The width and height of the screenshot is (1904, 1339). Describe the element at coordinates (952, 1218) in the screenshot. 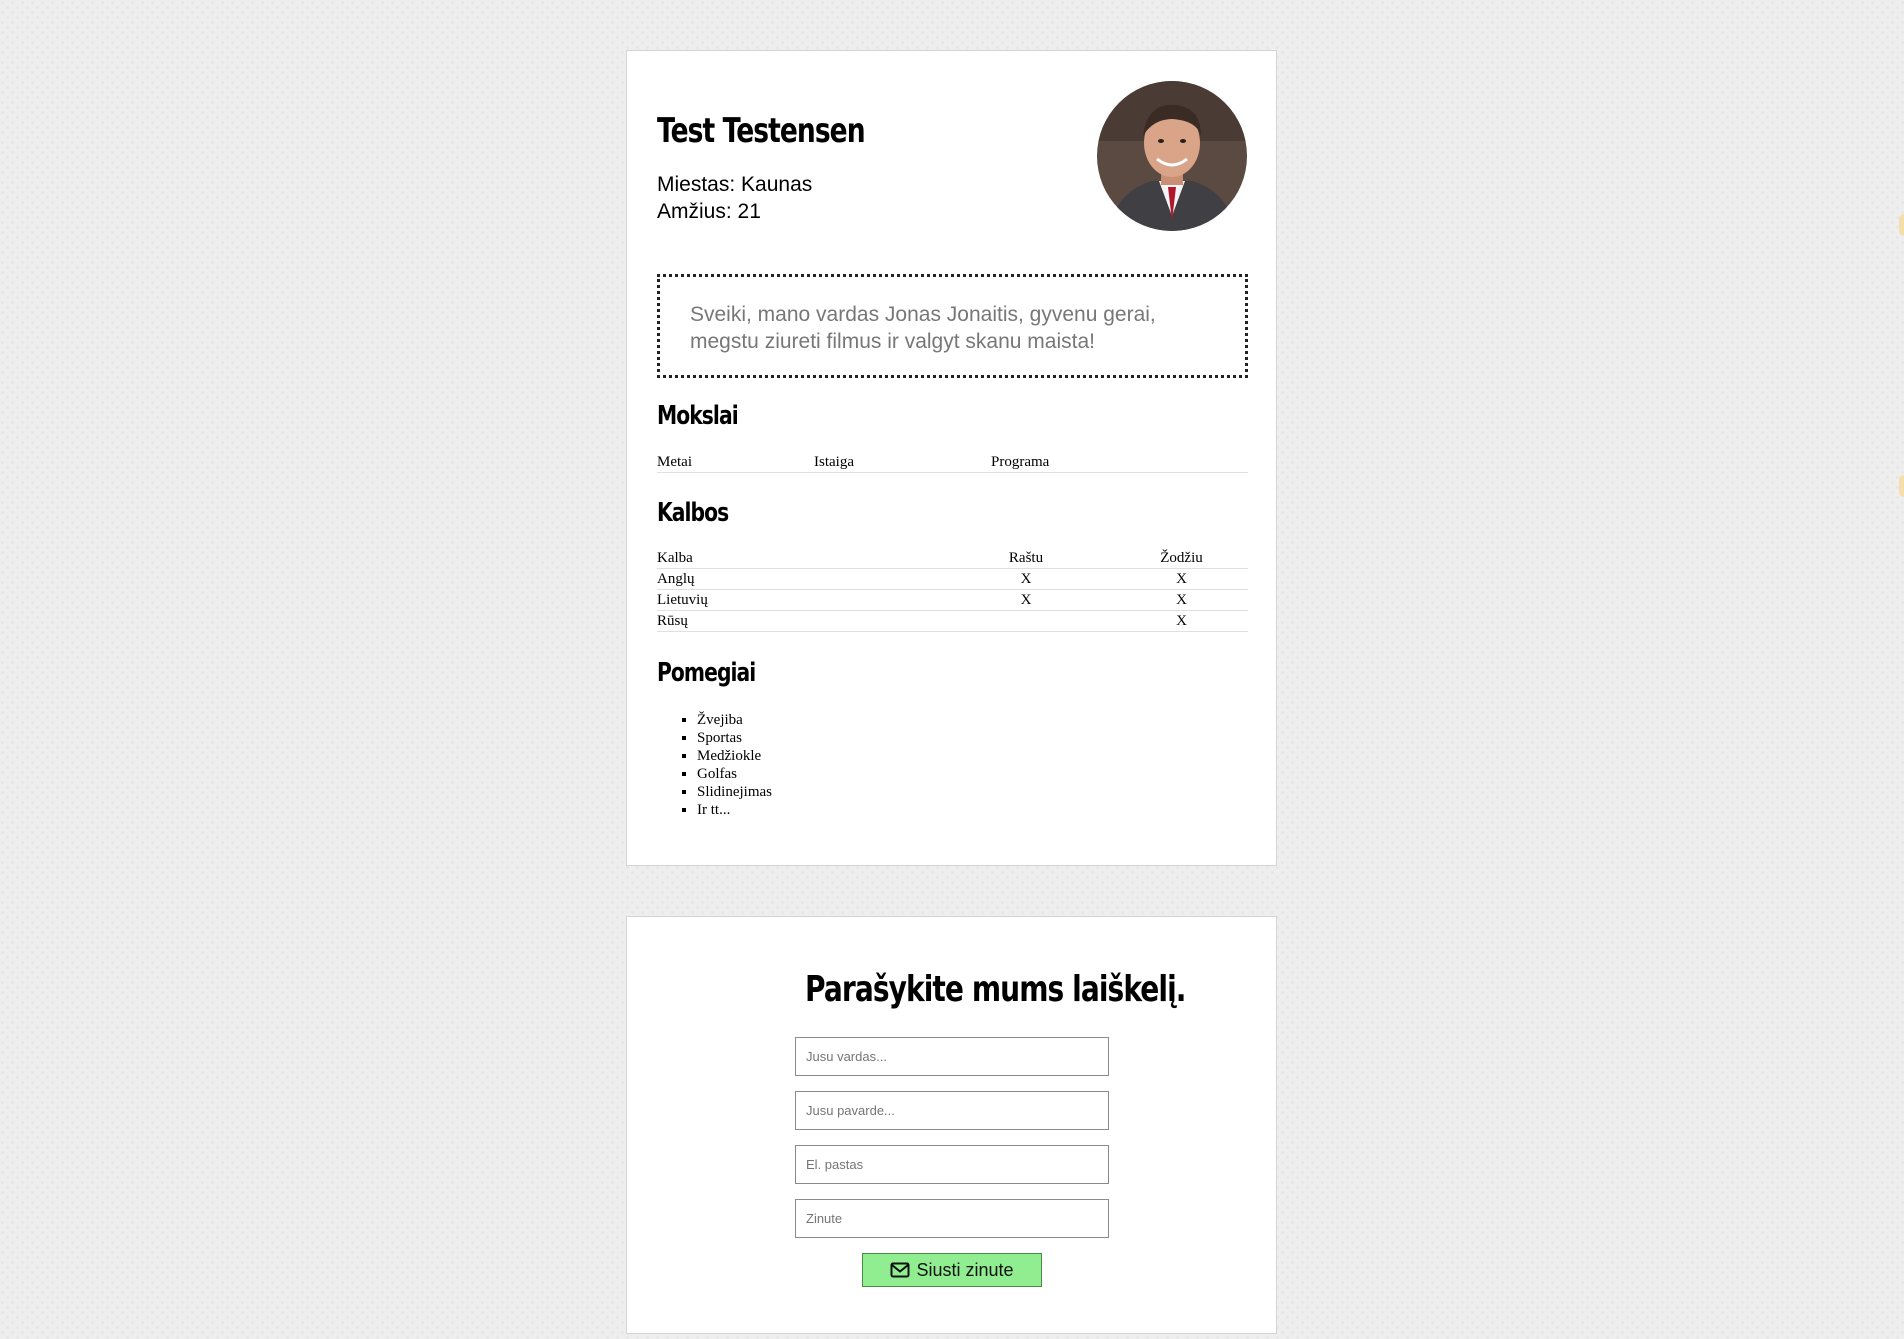

I see `message-input` at that location.